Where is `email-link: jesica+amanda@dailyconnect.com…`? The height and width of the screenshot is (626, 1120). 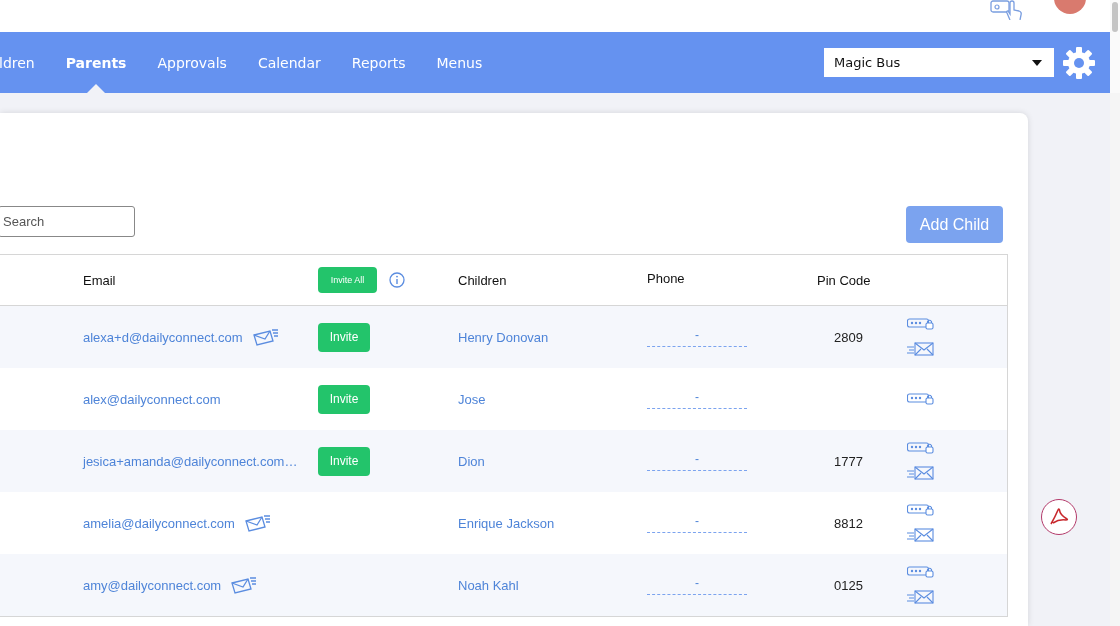
email-link: jesica+amanda@dailyconnect.com… is located at coordinates (190, 461).